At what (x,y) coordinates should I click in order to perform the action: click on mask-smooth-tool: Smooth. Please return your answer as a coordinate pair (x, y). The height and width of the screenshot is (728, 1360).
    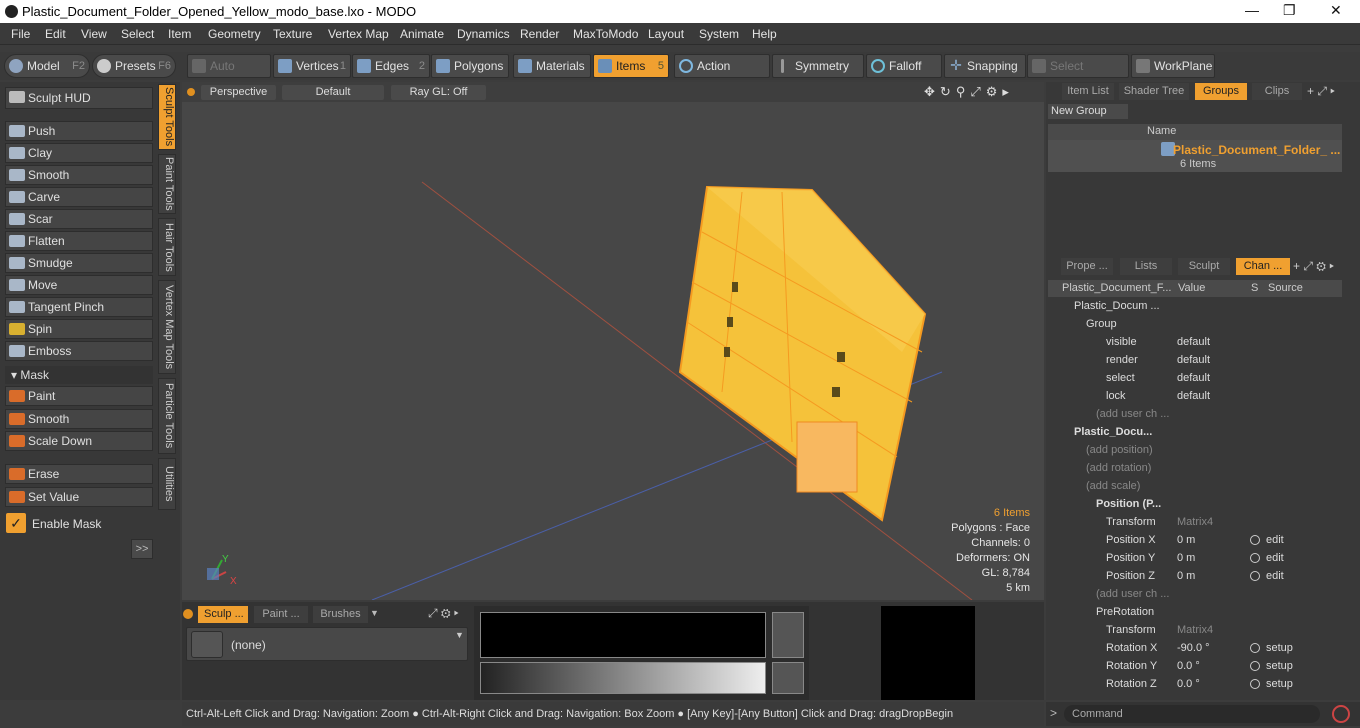
    Looking at the image, I should click on (79, 419).